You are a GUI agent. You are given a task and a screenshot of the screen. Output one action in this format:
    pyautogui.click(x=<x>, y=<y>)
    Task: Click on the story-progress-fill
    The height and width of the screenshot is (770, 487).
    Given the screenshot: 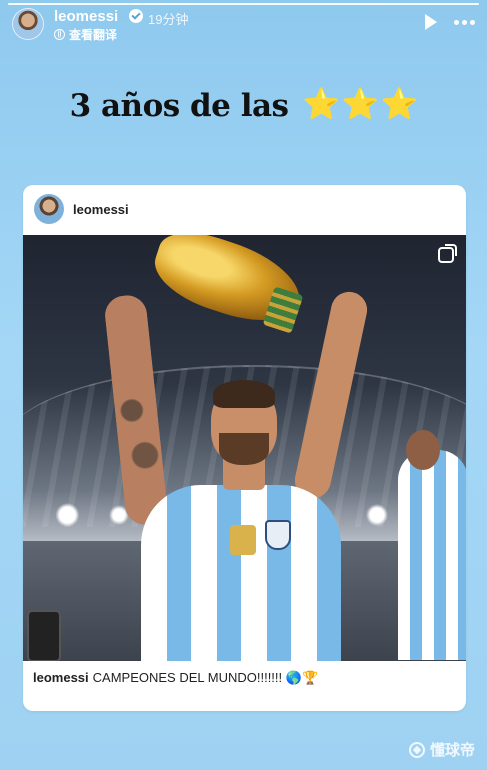 What is the action you would take?
    pyautogui.click(x=243, y=4)
    